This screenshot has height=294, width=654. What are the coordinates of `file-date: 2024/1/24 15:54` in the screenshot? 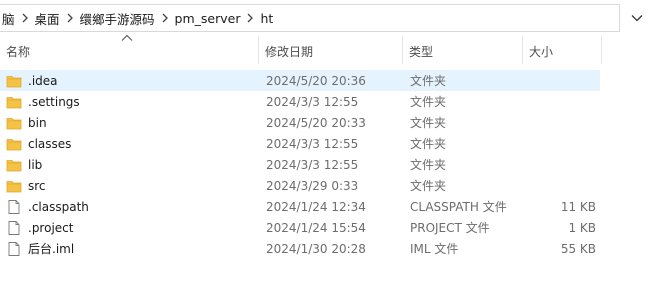 It's located at (316, 227).